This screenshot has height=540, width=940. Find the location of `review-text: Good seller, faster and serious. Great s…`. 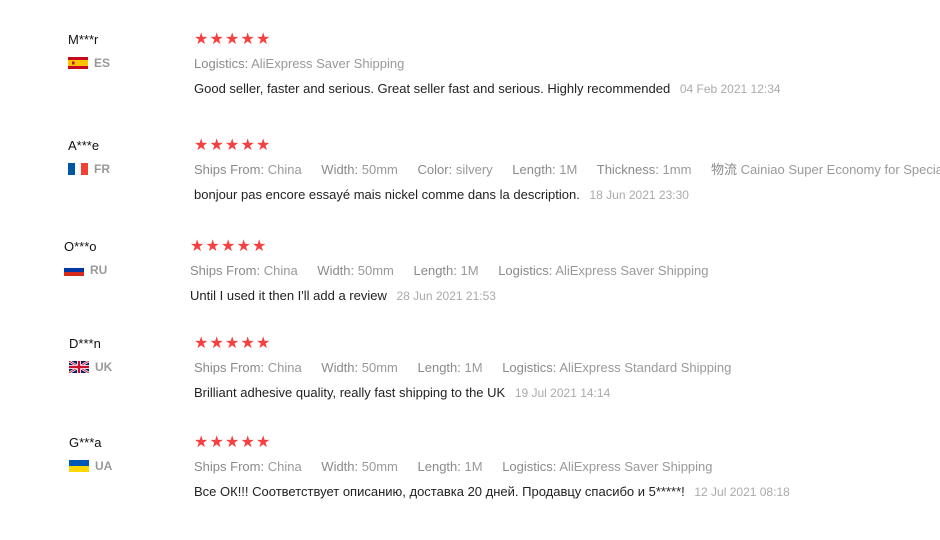

review-text: Good seller, faster and serious. Great s… is located at coordinates (432, 88).